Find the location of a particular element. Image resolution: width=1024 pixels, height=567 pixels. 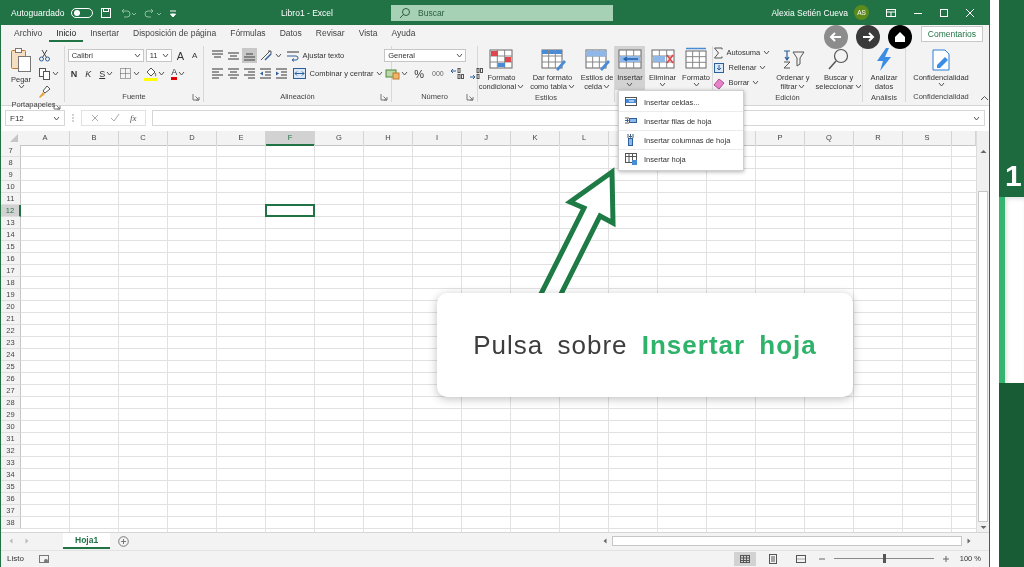

align-left-icon is located at coordinates (217, 74).